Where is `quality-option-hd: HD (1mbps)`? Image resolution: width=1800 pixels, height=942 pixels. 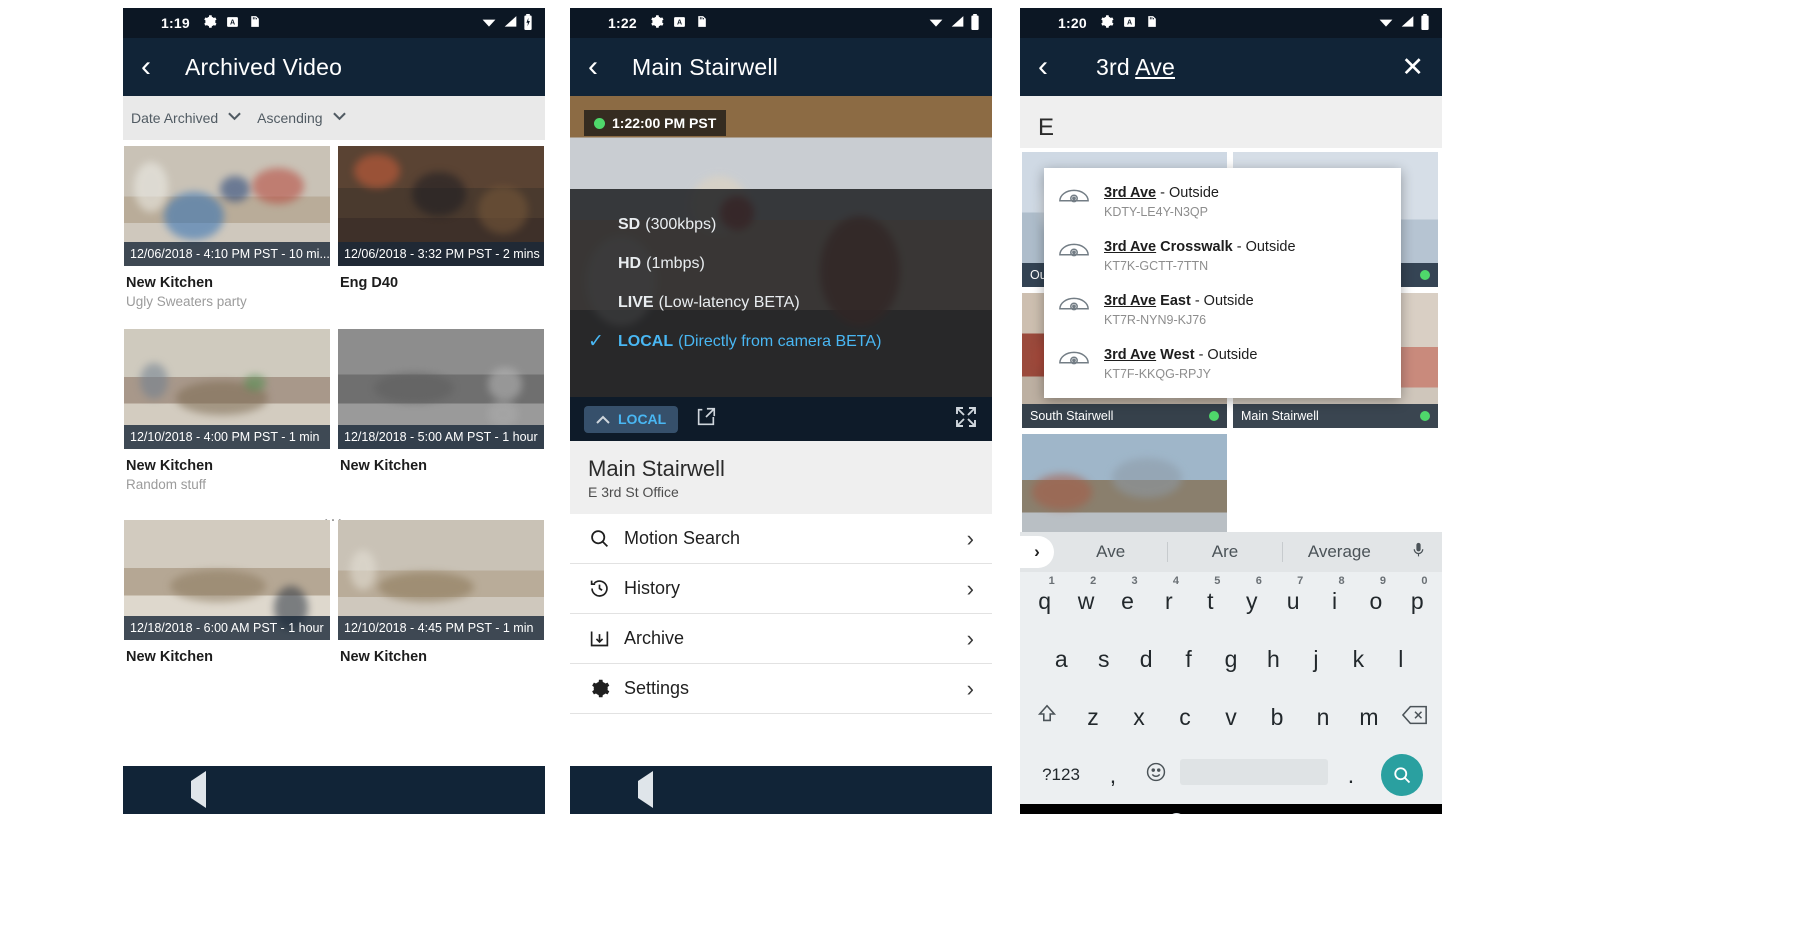 quality-option-hd: HD (1mbps) is located at coordinates (805, 263).